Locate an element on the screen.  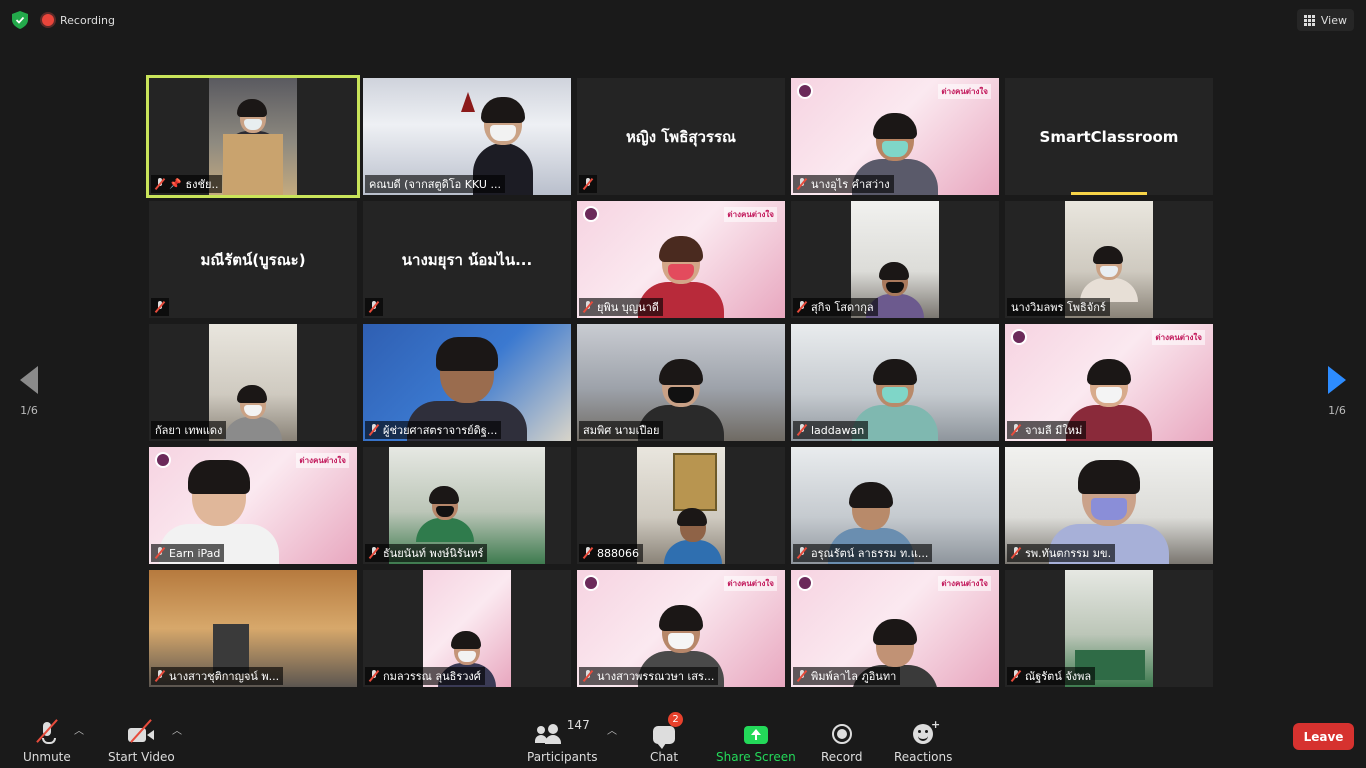
participants-icon is located at coordinates (547, 734).